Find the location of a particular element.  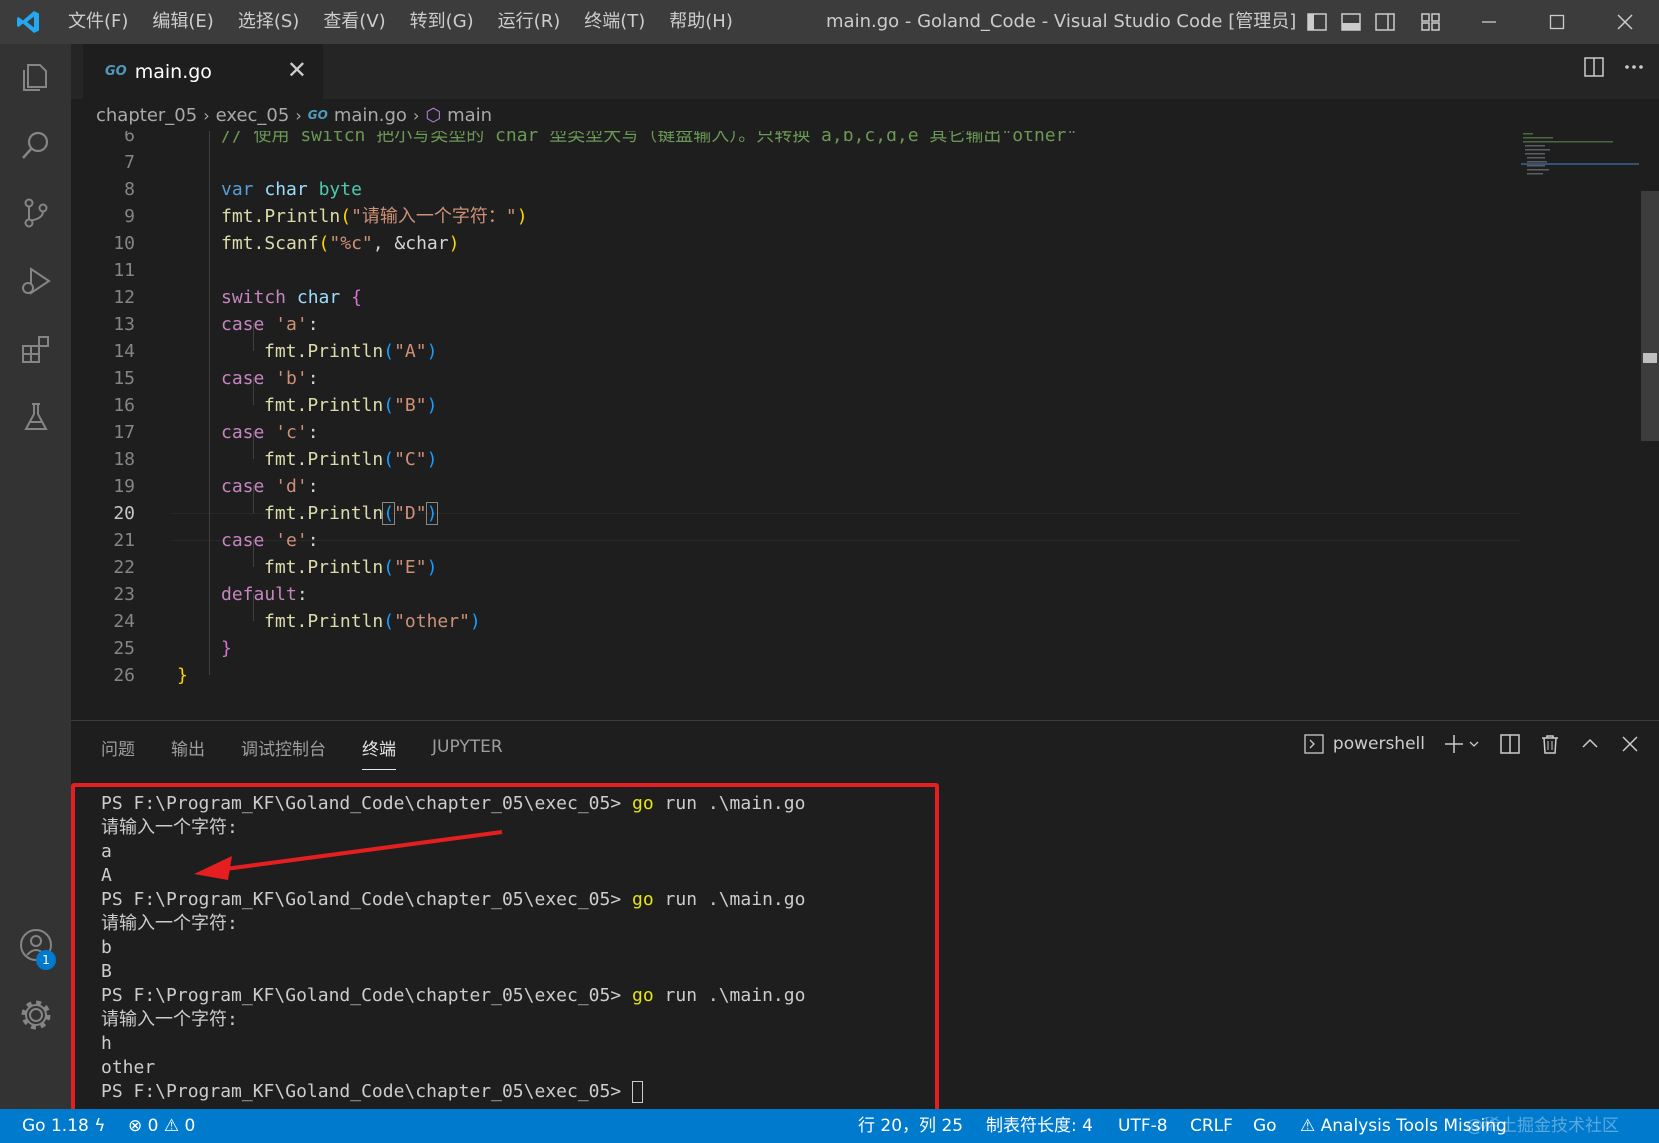

more-actions-icon is located at coordinates (1634, 67).